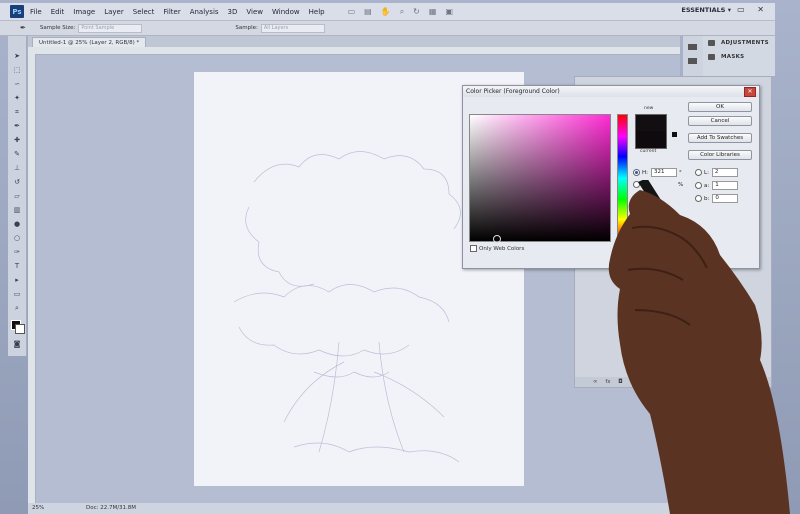  What do you see at coordinates (36, 12) in the screenshot?
I see `menu-file: File` at bounding box center [36, 12].